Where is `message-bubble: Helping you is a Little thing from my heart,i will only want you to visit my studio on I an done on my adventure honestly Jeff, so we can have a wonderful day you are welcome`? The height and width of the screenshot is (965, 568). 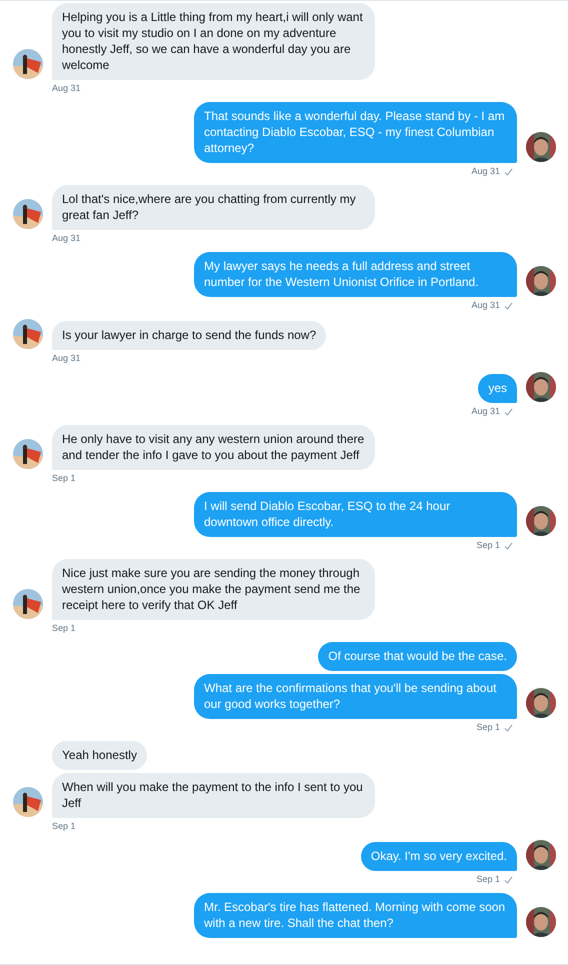 message-bubble: Helping you is a Little thing from my heart,i will only want you to visit my studio on I an done on my adventure honestly Jeff, so we can have a wonderful day you are welcome is located at coordinates (213, 41).